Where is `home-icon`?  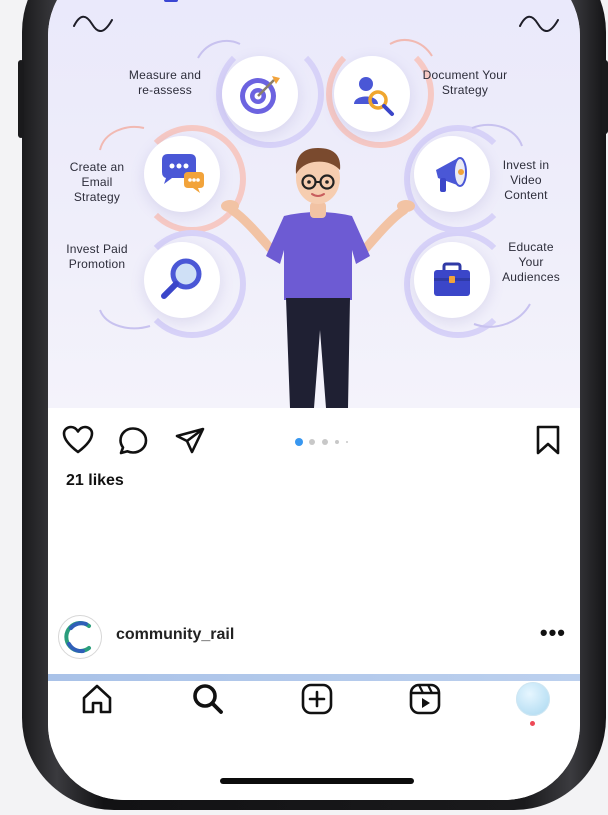
home-icon is located at coordinates (97, 699).